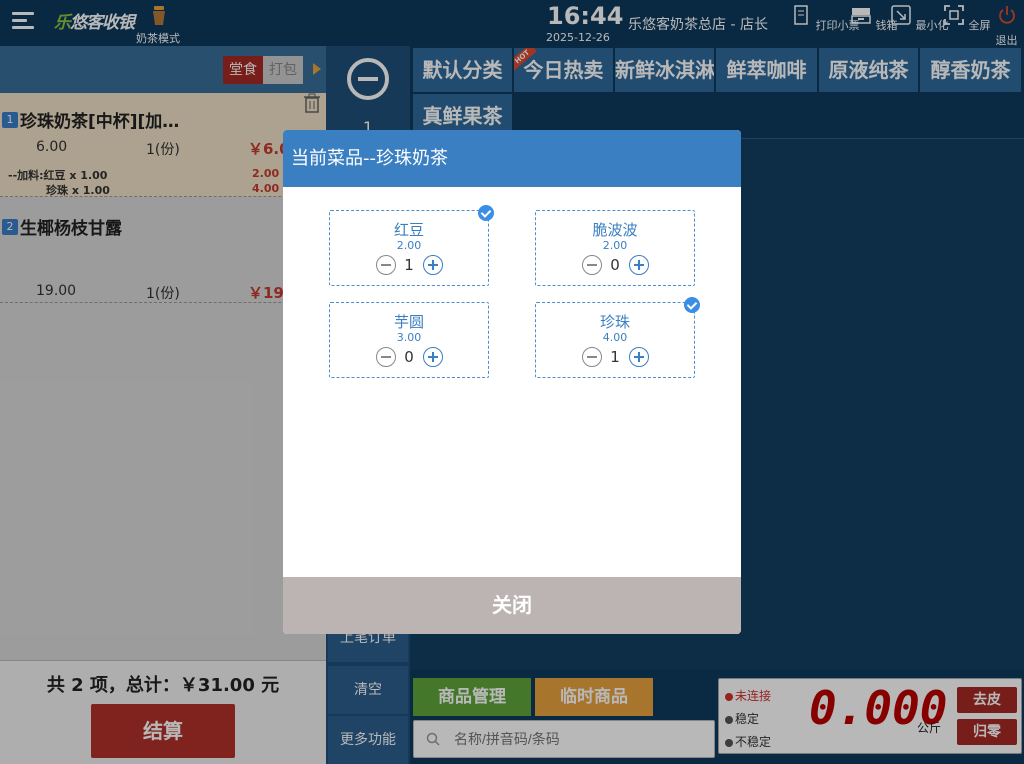  Describe the element at coordinates (408, 230) in the screenshot. I see `addon-name: 红豆` at that location.